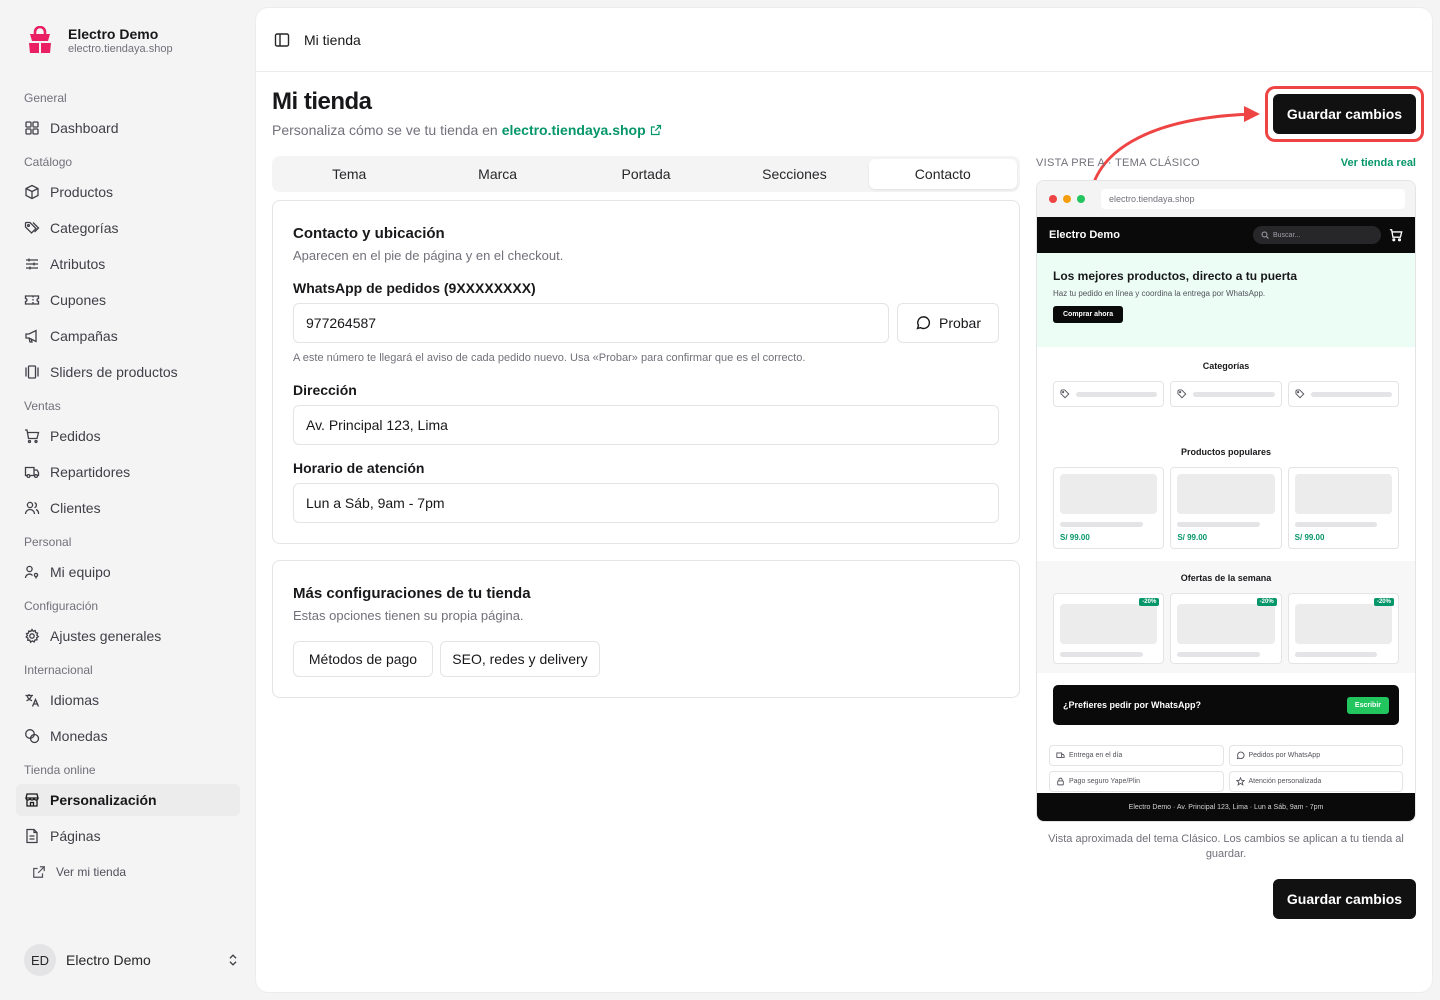  Describe the element at coordinates (1084, 235) in the screenshot. I see `preview-store-name: Electro Demo` at that location.